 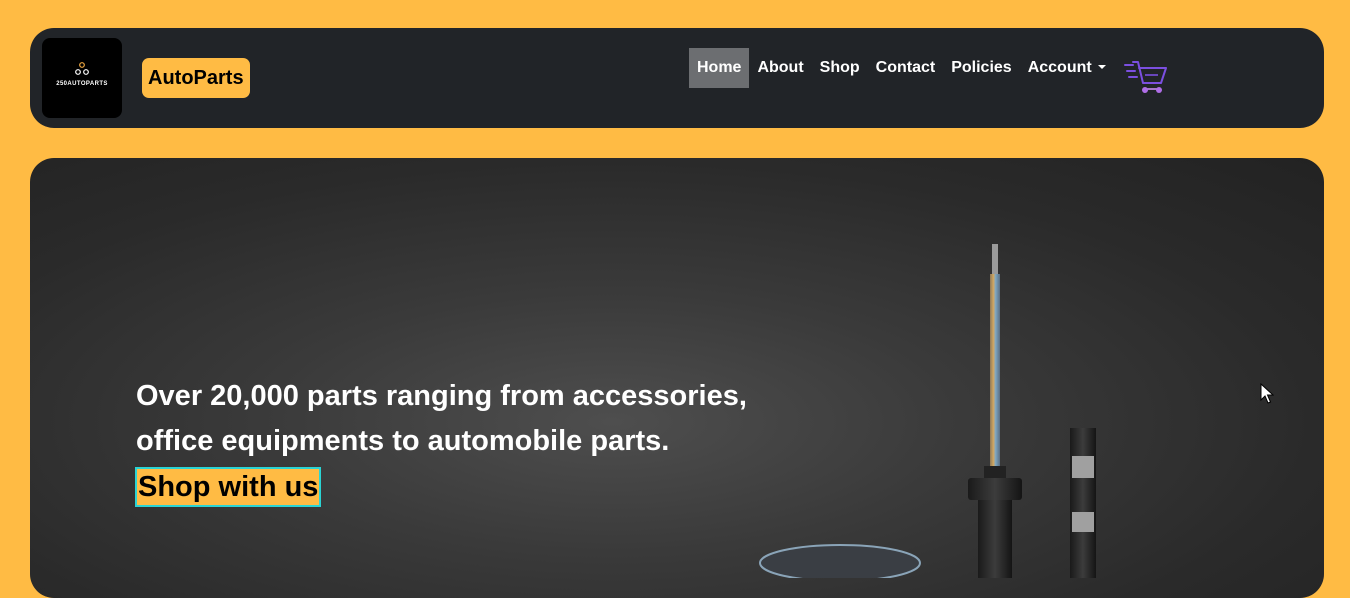 I want to click on nav-home-link: Home, so click(x=719, y=68).